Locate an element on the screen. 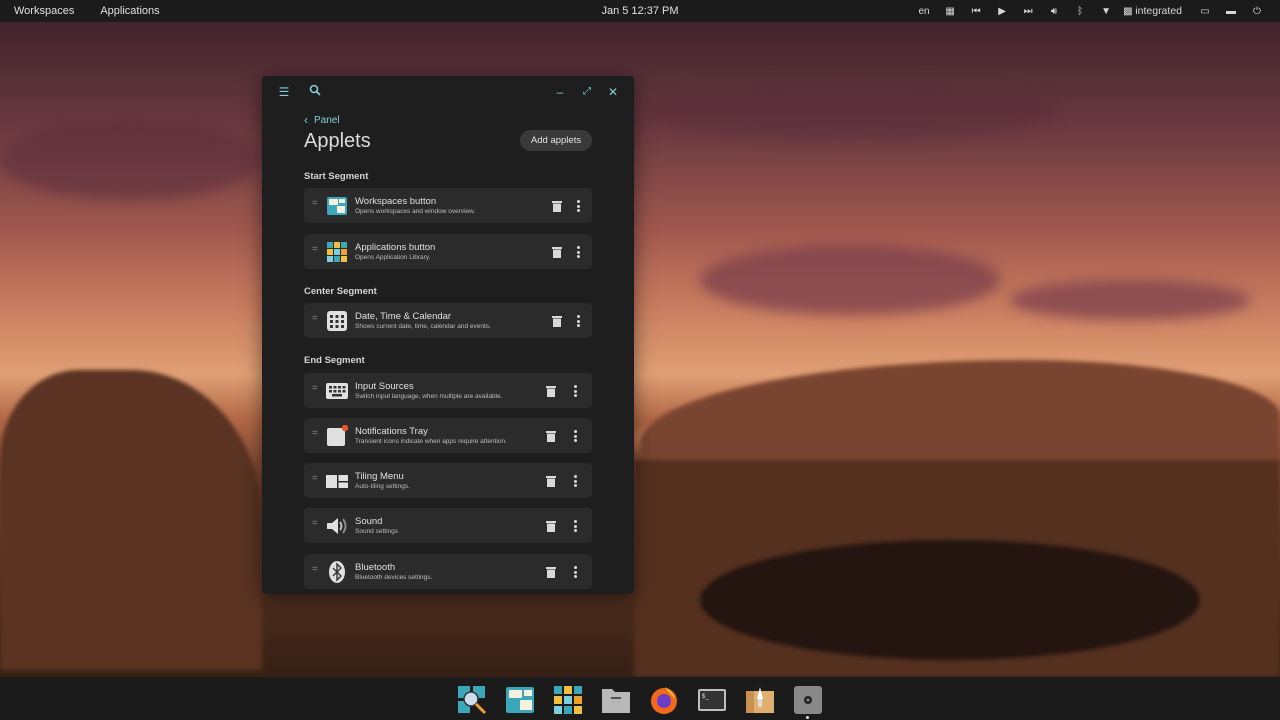  settings-icon is located at coordinates (808, 700).